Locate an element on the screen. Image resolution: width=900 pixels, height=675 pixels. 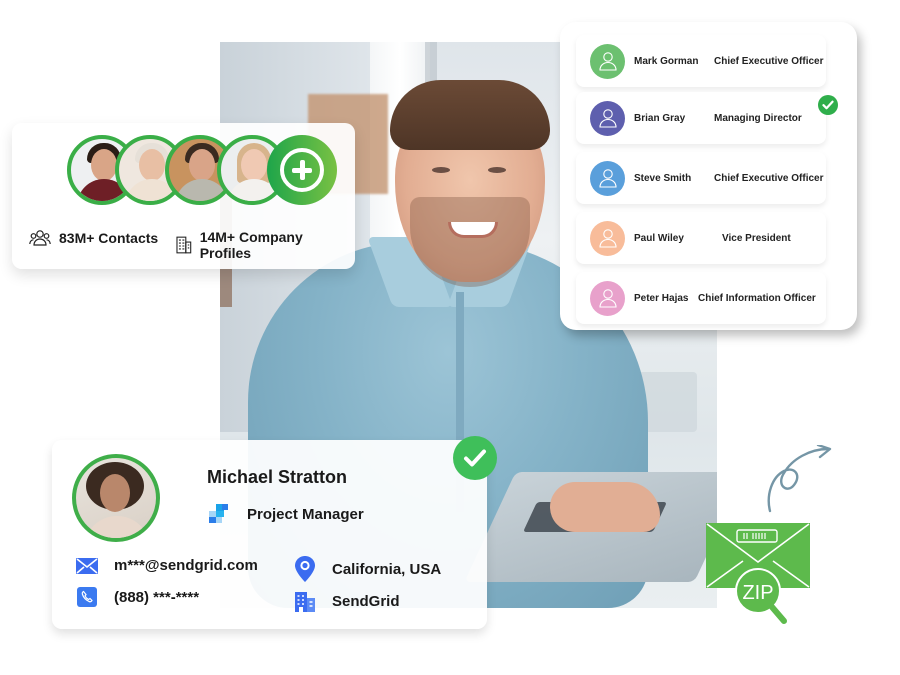
contact-row: Mark Gorman Chief Executive Officer is located at coordinates (701, 61).